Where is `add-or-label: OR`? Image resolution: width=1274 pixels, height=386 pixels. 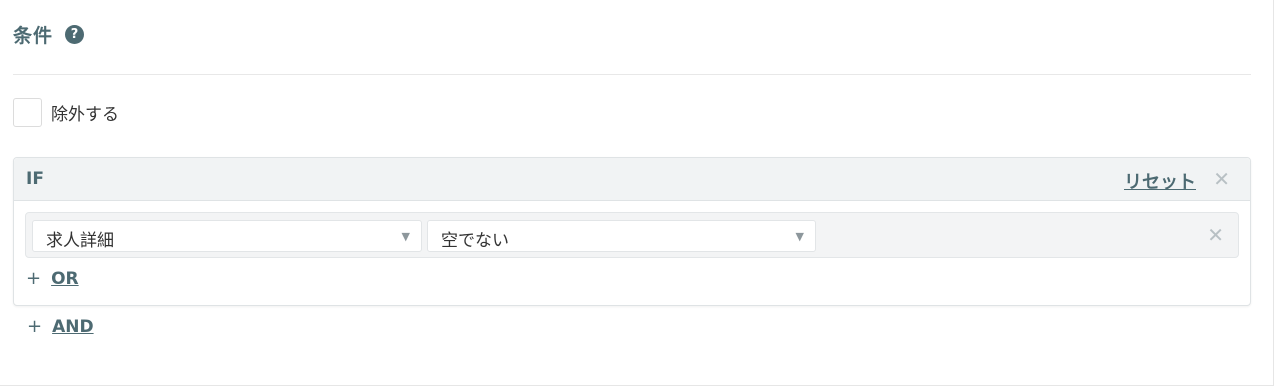 add-or-label: OR is located at coordinates (65, 279).